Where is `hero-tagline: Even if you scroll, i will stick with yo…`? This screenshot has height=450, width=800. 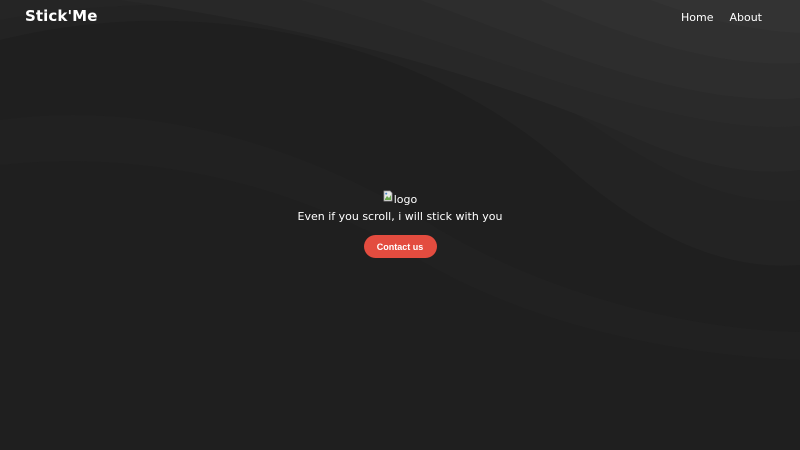
hero-tagline: Even if you scroll, i will stick with yo… is located at coordinates (400, 216).